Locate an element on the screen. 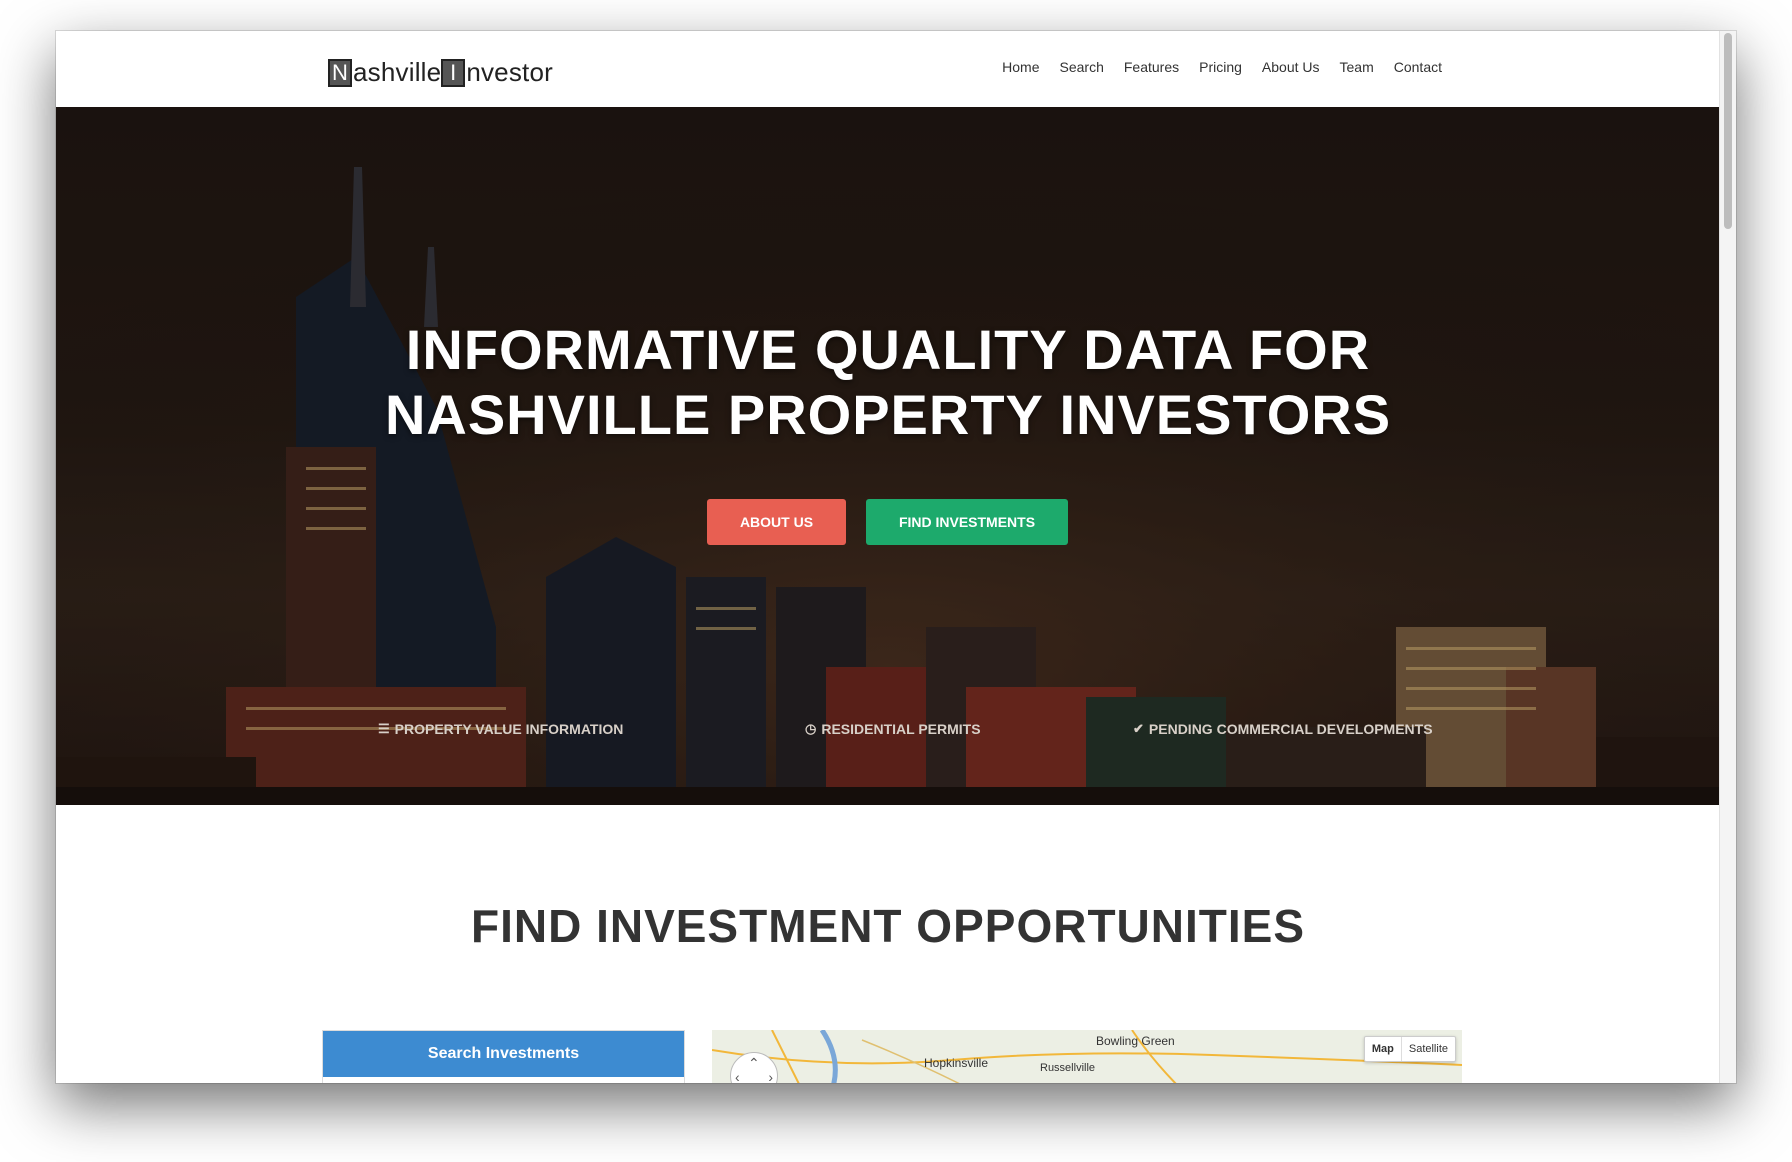 The width and height of the screenshot is (1792, 1162). page-scrollbar is located at coordinates (1727, 557).